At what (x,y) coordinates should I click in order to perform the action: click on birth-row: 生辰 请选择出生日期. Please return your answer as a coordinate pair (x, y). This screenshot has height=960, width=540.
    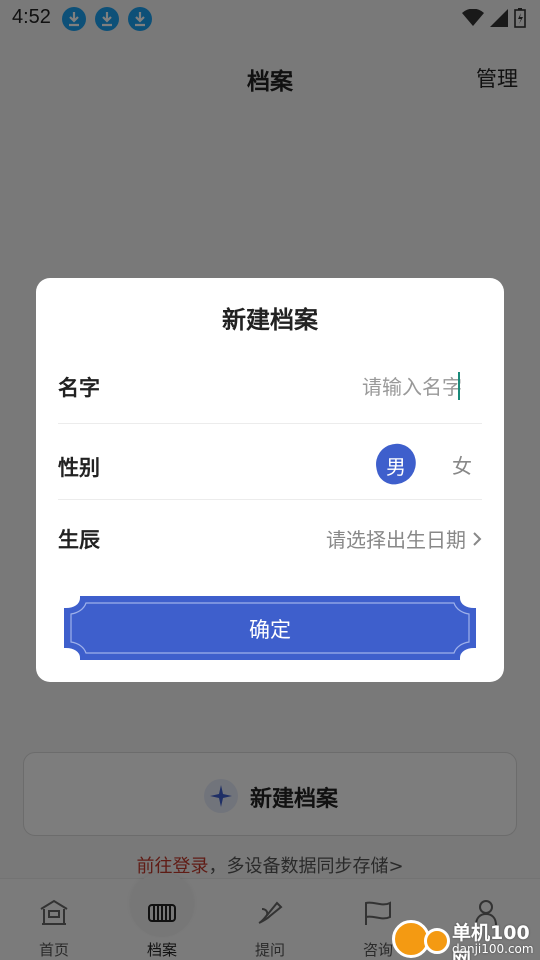
    Looking at the image, I should click on (270, 538).